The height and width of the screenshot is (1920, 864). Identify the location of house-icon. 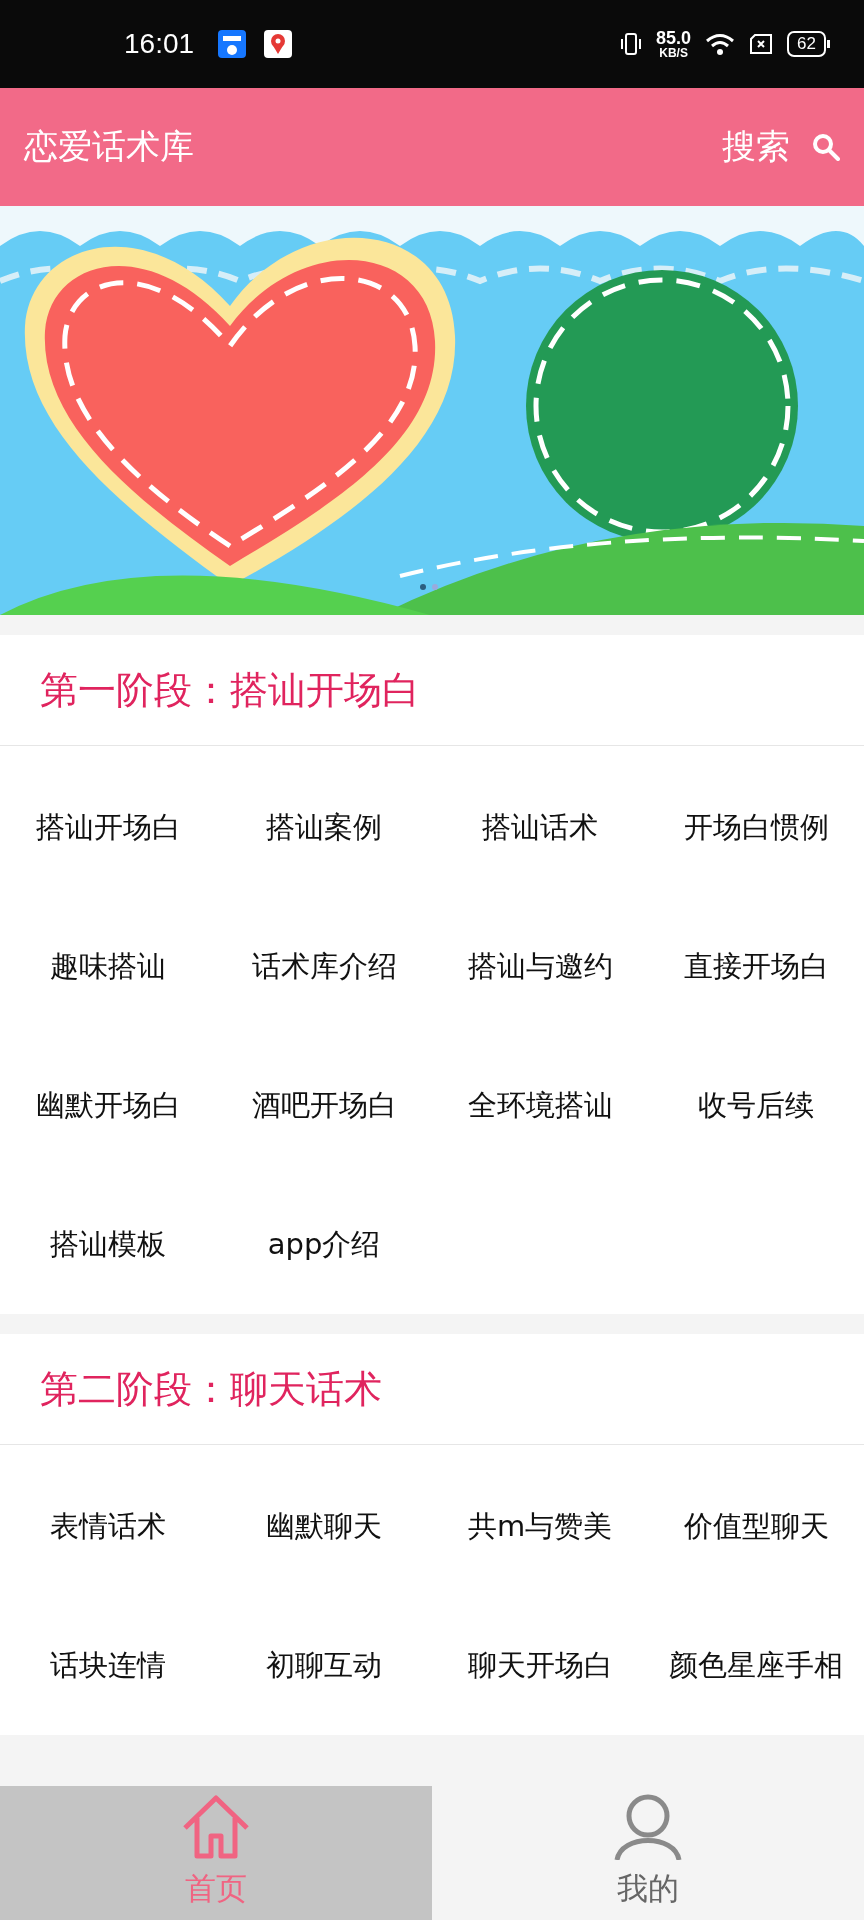
(216, 1827).